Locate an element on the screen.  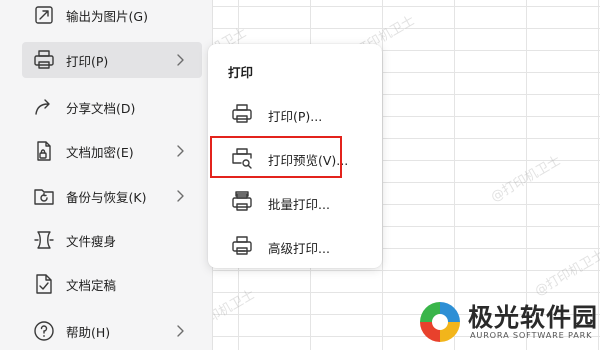
export-image-icon is located at coordinates (44, 15).